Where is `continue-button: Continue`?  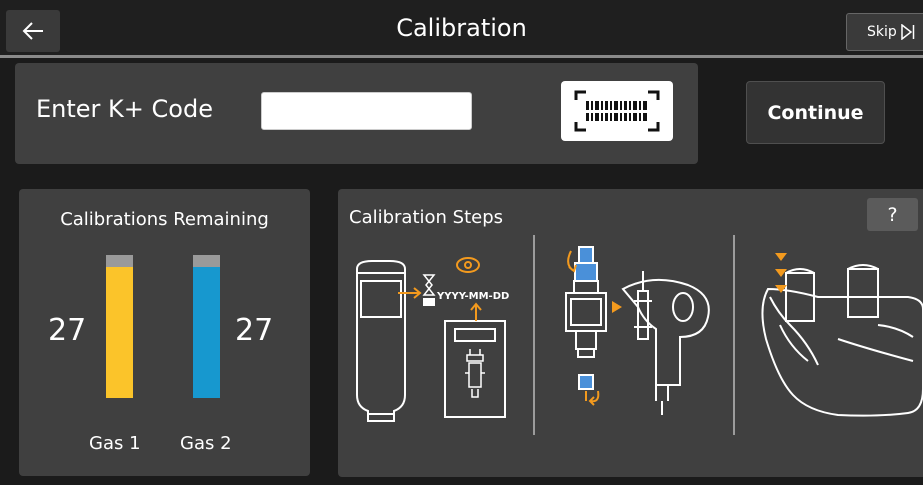 continue-button: Continue is located at coordinates (815, 112).